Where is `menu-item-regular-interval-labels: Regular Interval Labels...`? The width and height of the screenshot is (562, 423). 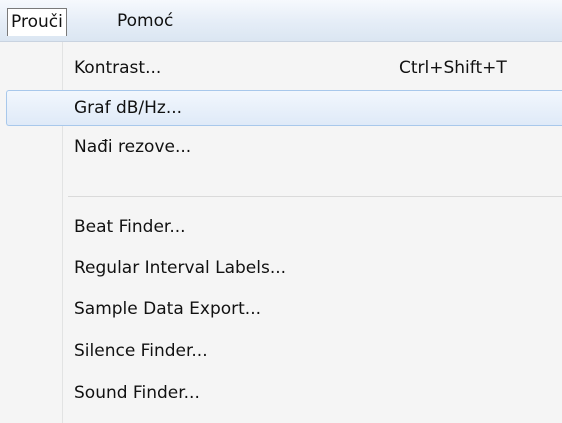
menu-item-regular-interval-labels: Regular Interval Labels... is located at coordinates (284, 269).